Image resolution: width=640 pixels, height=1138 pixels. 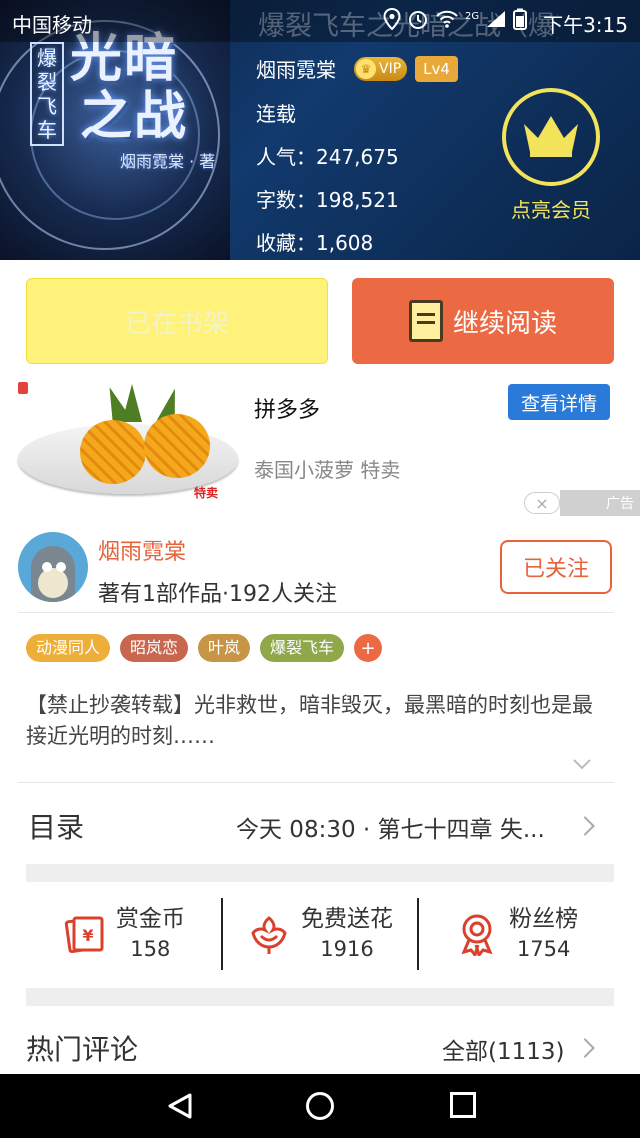 What do you see at coordinates (23, 388) in the screenshot?
I see `ad-source-icon` at bounding box center [23, 388].